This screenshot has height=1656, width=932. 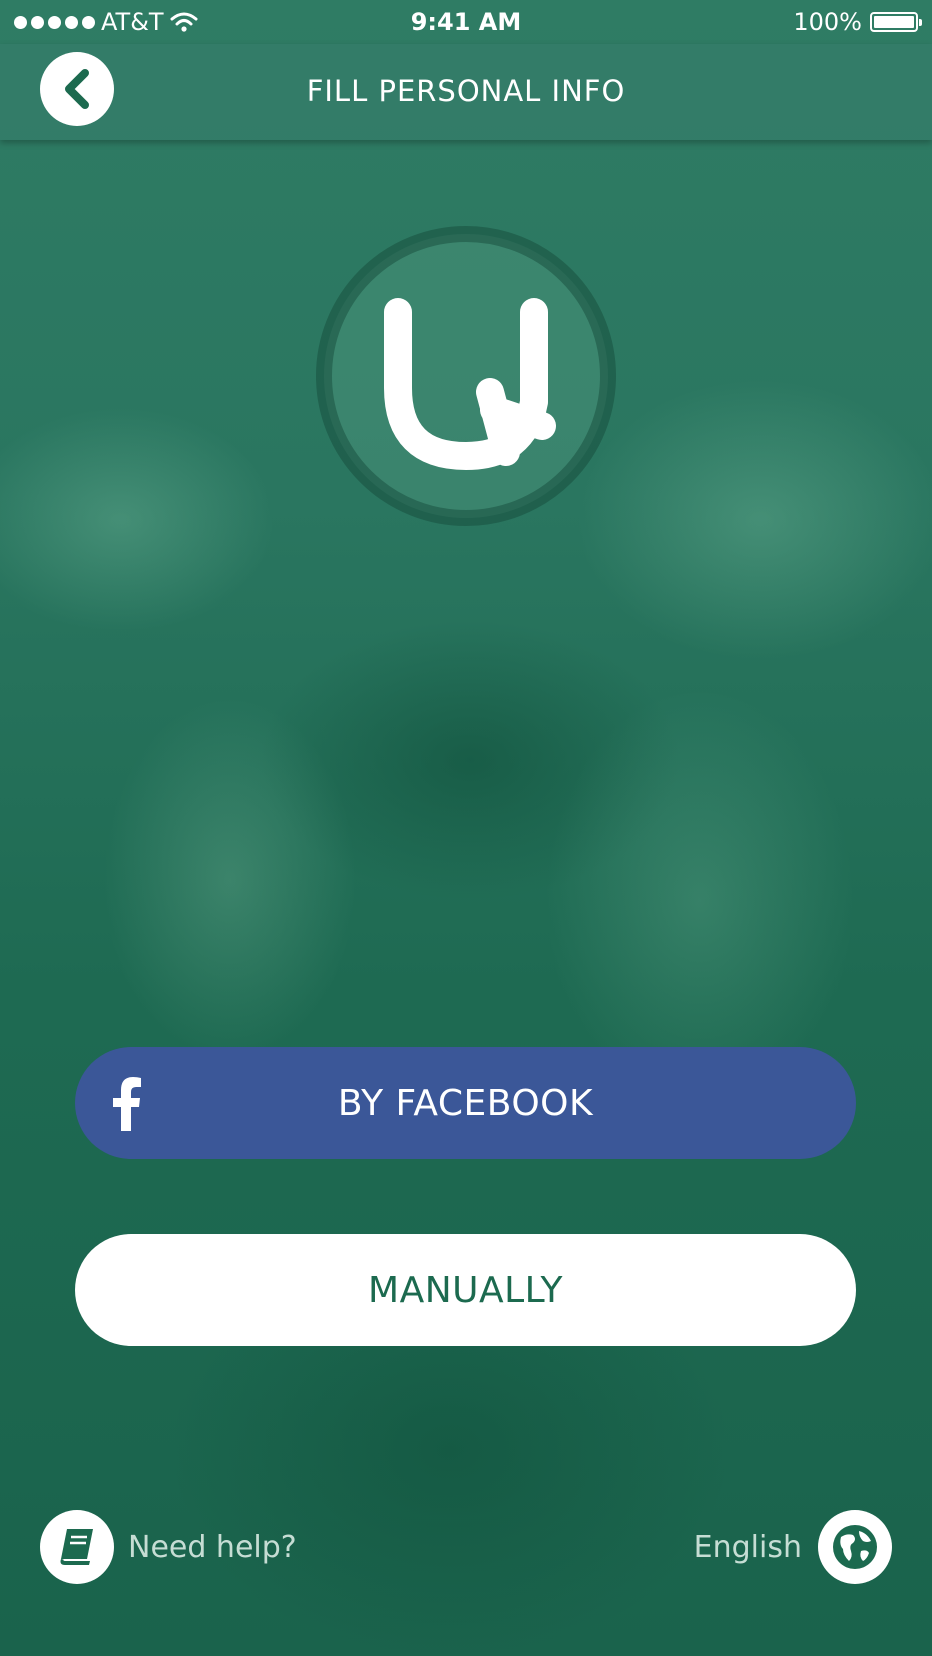 I want to click on help-icon-button, so click(x=77, y=1547).